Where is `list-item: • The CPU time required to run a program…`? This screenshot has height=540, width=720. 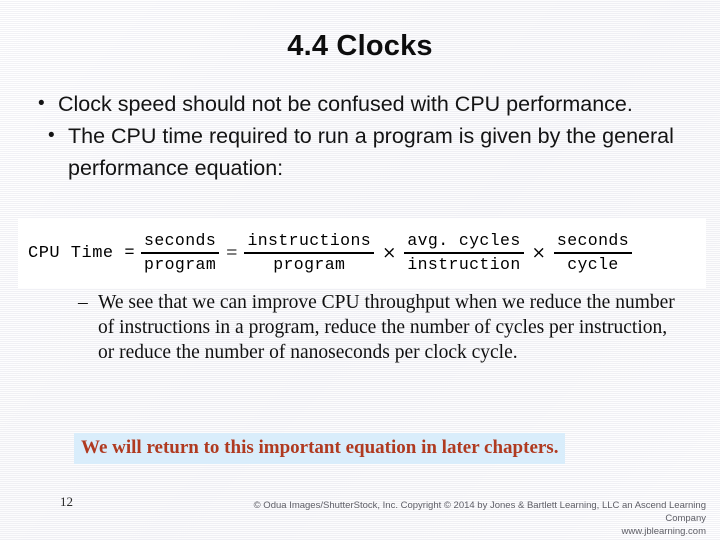
list-item: • The CPU time required to run a program… is located at coordinates (364, 152).